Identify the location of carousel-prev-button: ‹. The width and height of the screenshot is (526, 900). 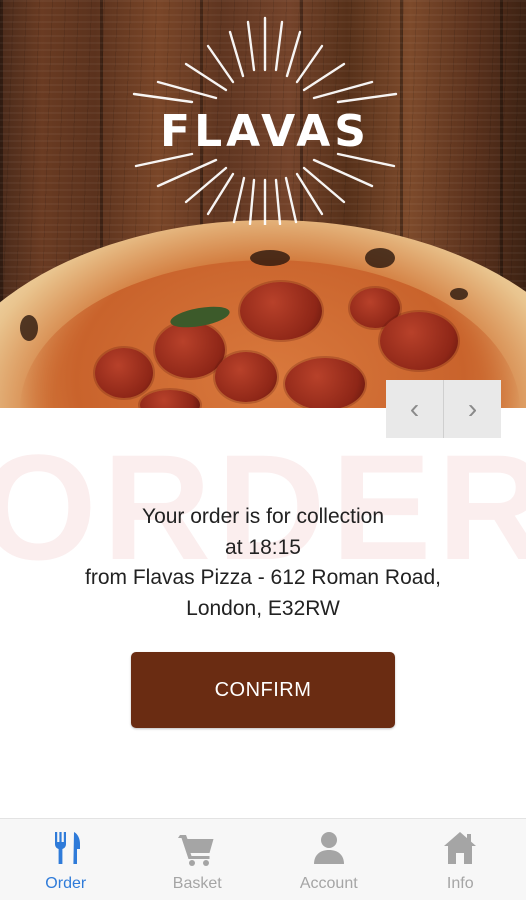
(414, 409).